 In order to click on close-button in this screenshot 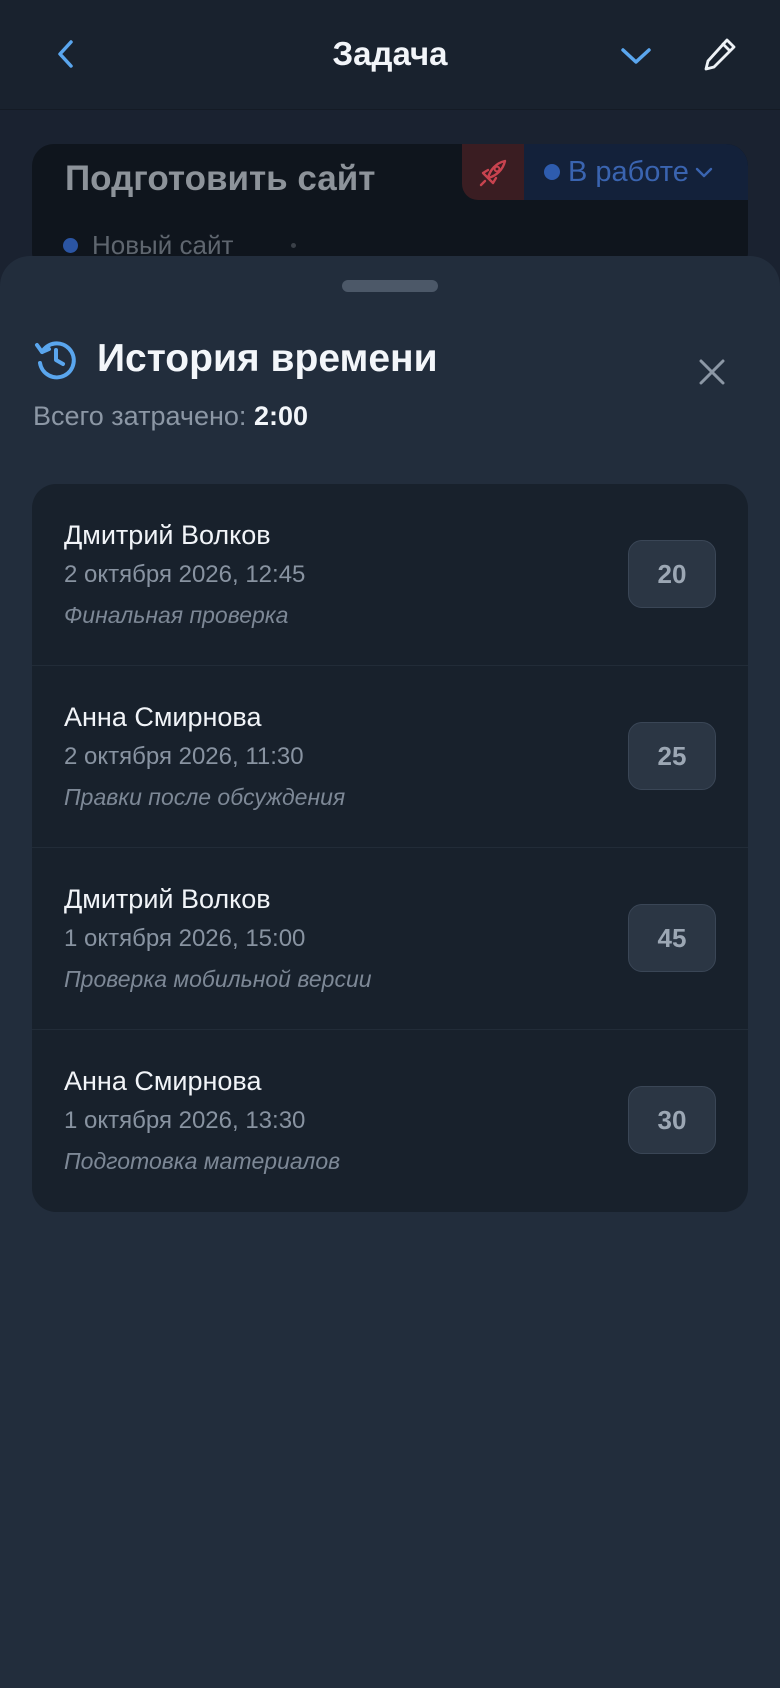, I will do `click(712, 372)`.